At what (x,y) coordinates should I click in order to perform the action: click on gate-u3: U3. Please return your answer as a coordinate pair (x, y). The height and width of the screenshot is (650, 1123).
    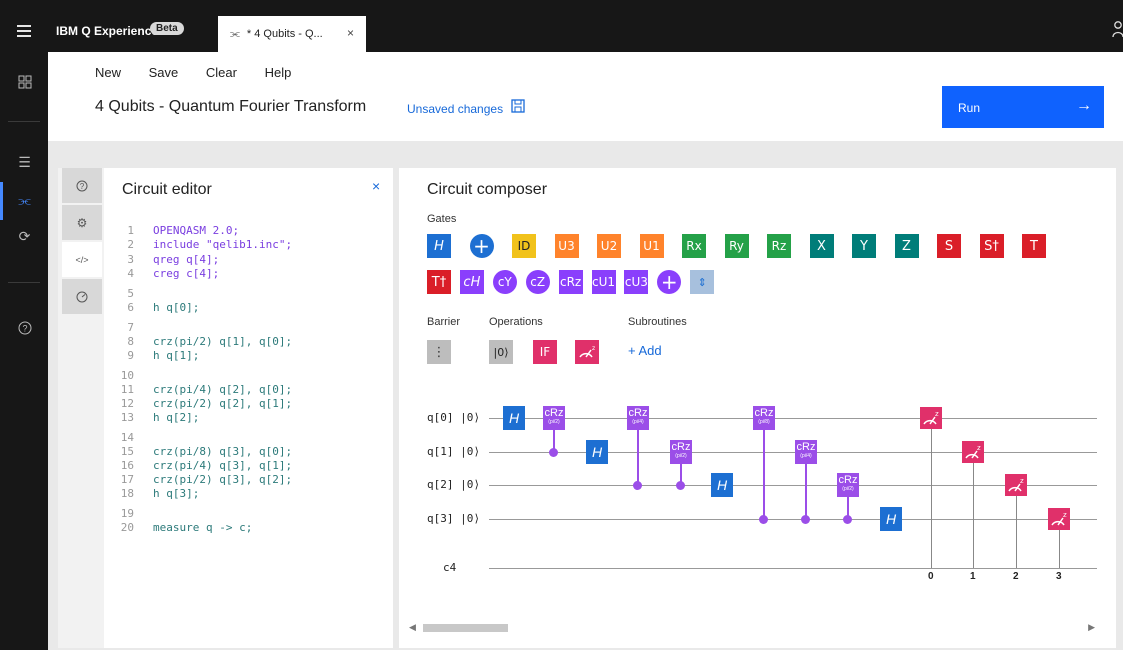
    Looking at the image, I should click on (566, 246).